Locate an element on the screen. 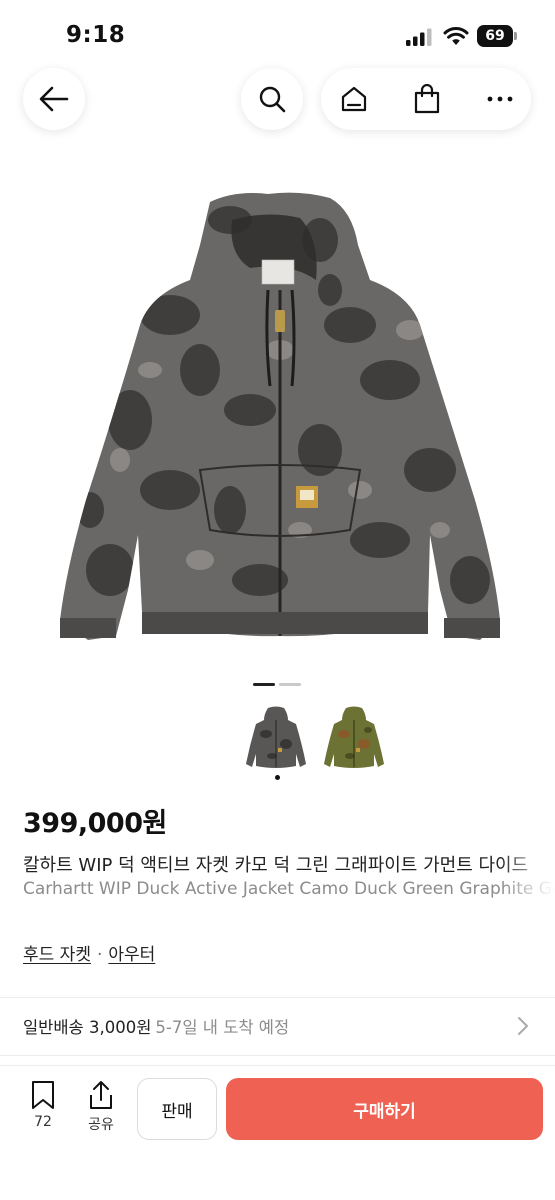 The height and width of the screenshot is (1200, 555). pager-dot-active is located at coordinates (264, 684).